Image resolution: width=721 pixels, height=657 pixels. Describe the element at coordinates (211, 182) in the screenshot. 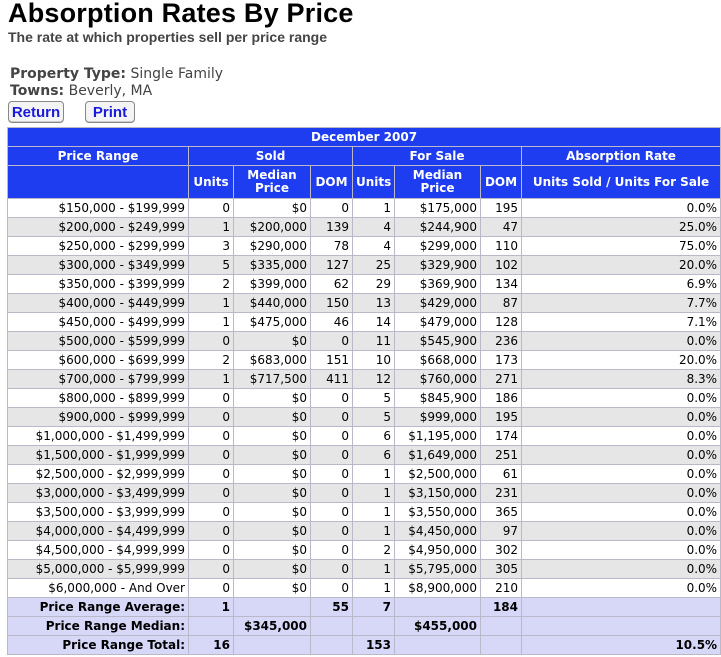

I see `sold-units-header: Units` at that location.